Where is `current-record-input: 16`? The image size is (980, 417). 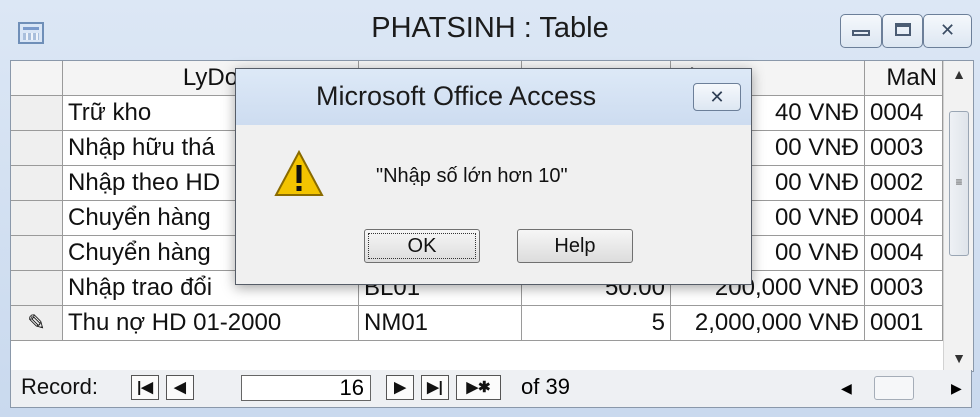 current-record-input: 16 is located at coordinates (306, 388).